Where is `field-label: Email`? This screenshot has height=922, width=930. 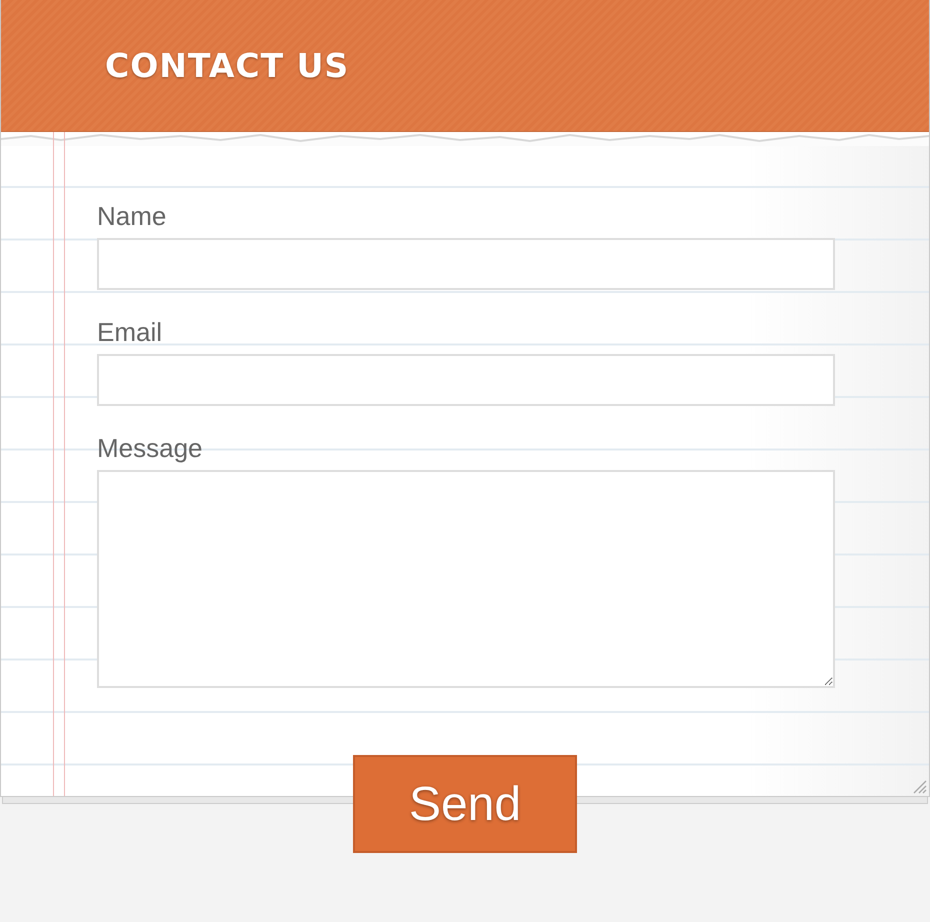
field-label: Email is located at coordinates (130, 332).